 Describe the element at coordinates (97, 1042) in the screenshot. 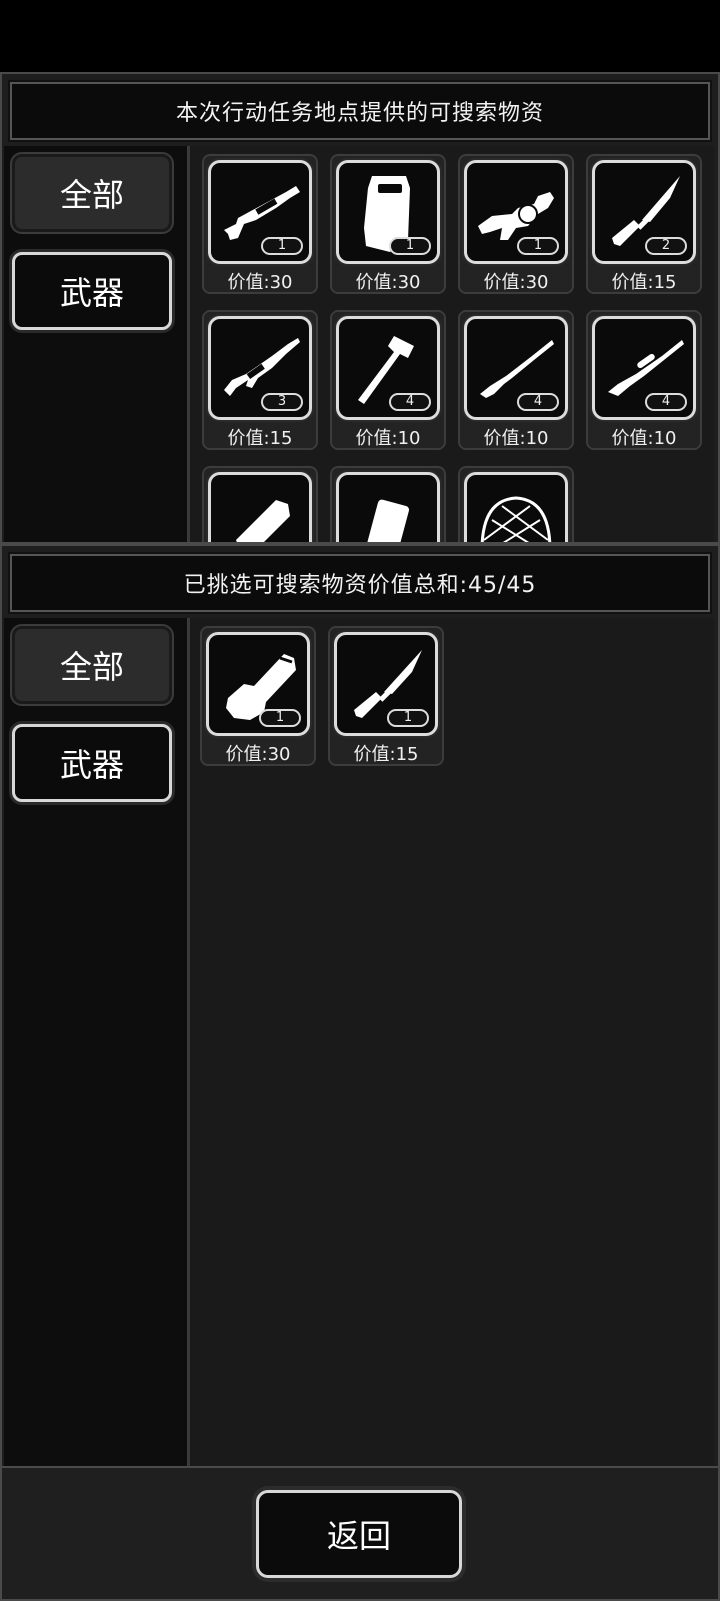

I see `selected-category-sidebar: 全部 武器` at that location.